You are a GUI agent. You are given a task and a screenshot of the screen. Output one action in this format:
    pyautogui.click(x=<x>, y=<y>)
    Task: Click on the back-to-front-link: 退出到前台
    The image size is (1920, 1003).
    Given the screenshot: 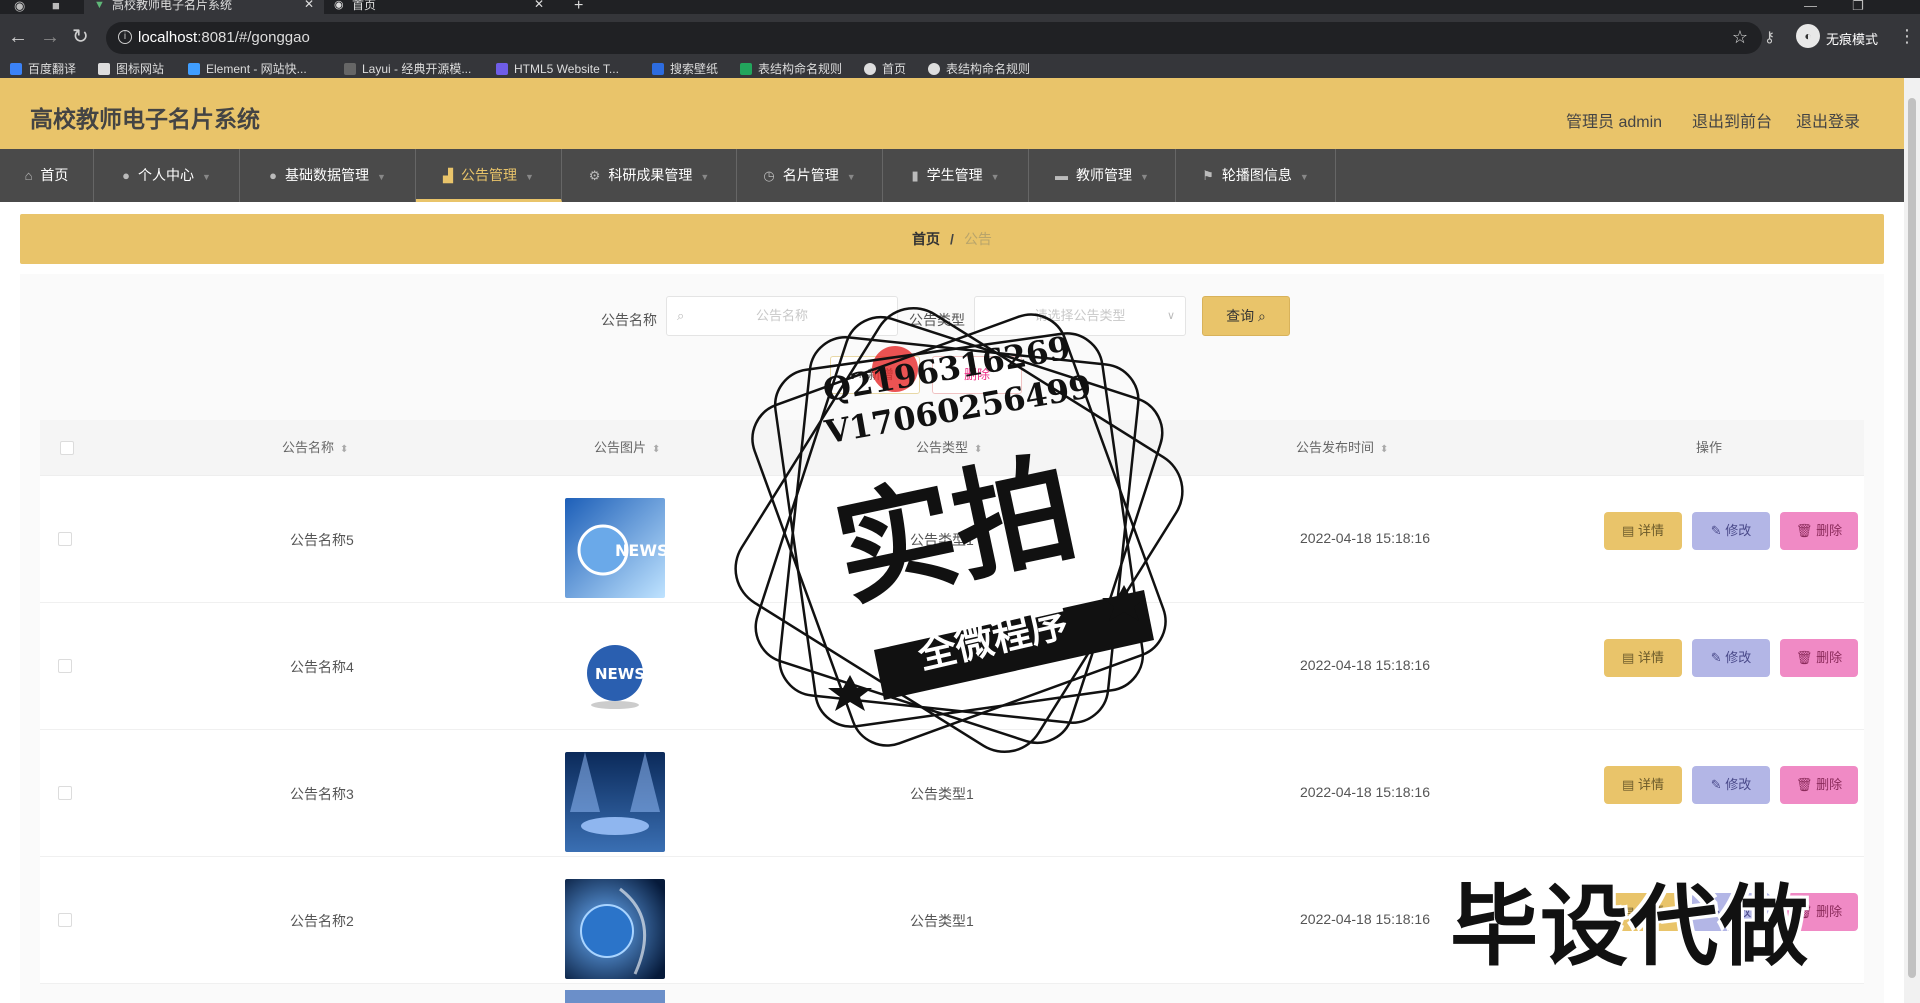 What is the action you would take?
    pyautogui.click(x=1732, y=120)
    